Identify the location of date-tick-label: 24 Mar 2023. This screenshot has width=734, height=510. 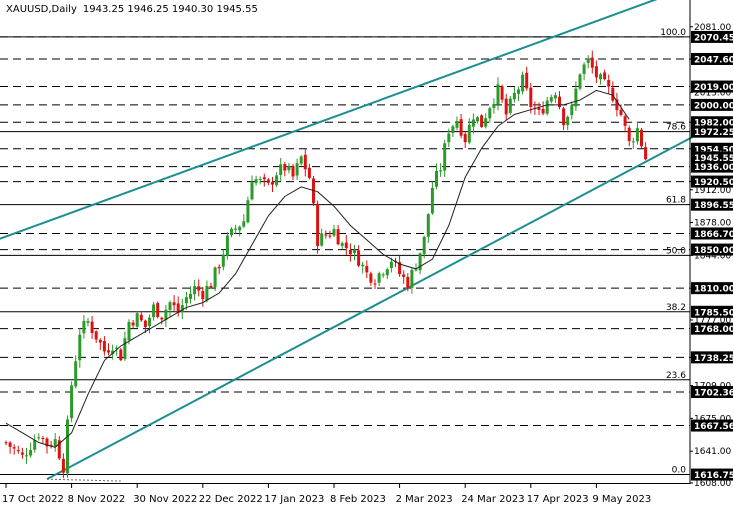
(492, 499).